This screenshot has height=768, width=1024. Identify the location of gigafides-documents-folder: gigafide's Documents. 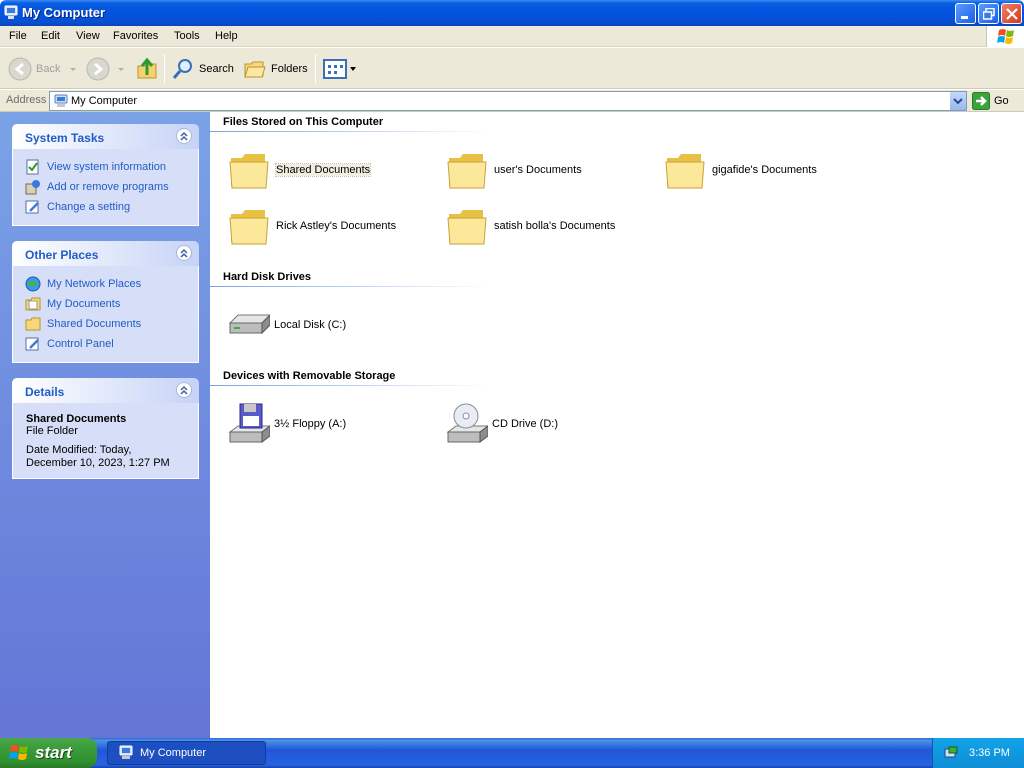
(740, 170).